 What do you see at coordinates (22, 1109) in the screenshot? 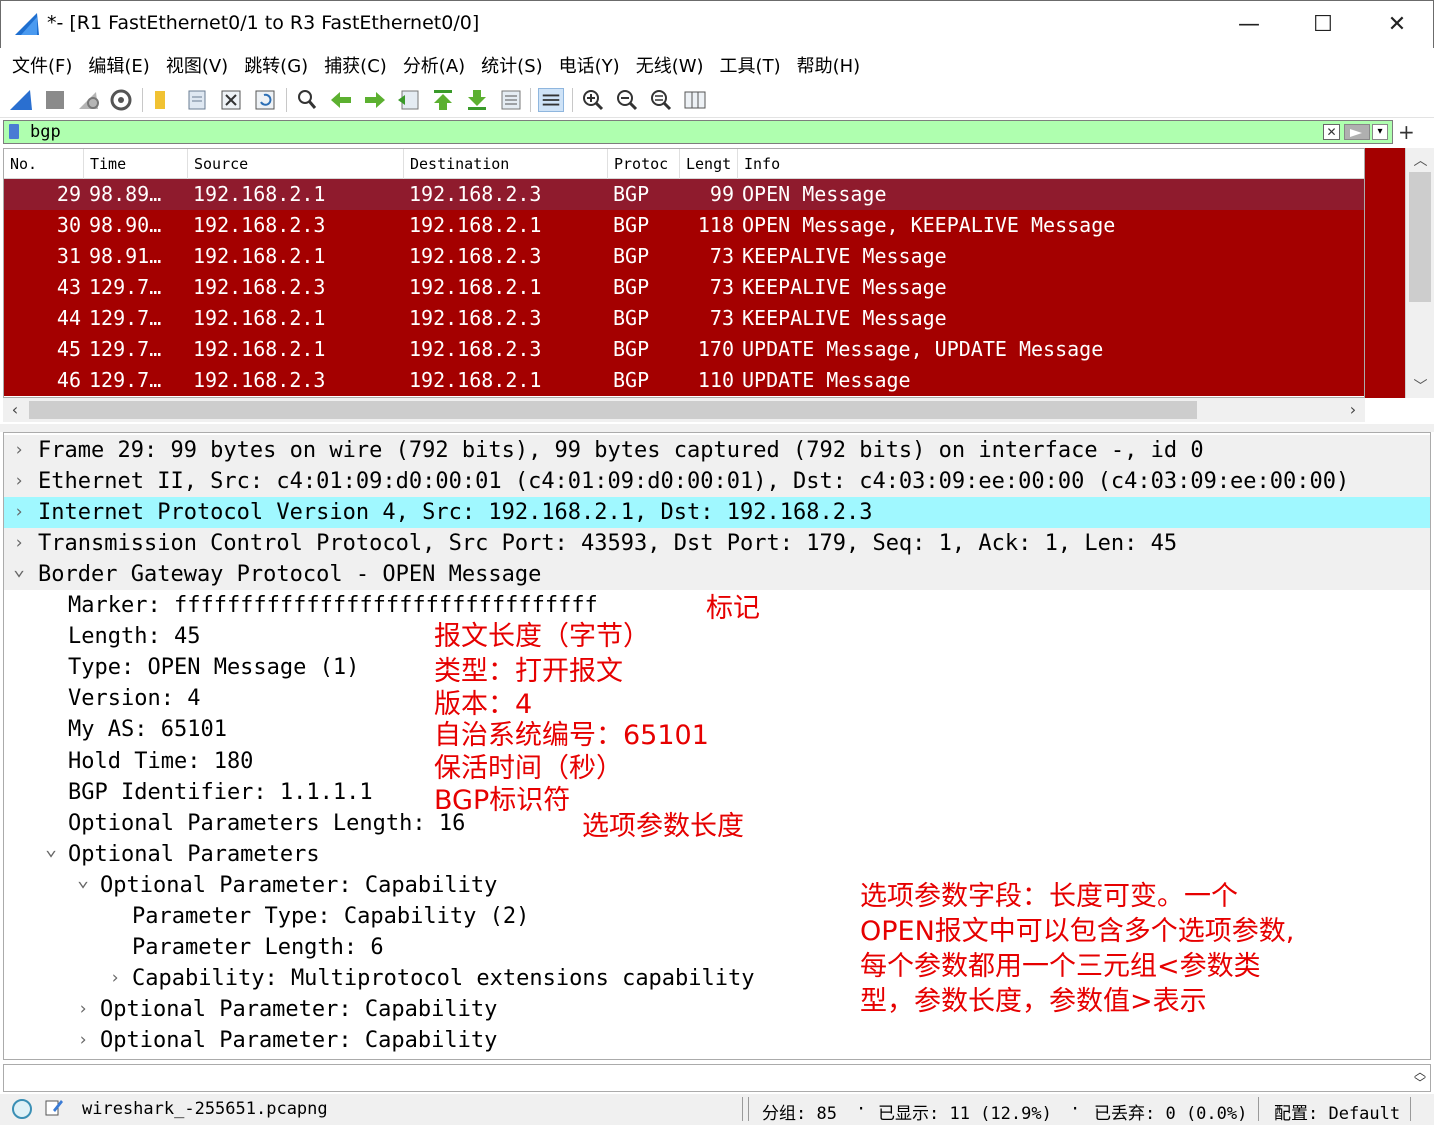
I see `expert-info-icon` at bounding box center [22, 1109].